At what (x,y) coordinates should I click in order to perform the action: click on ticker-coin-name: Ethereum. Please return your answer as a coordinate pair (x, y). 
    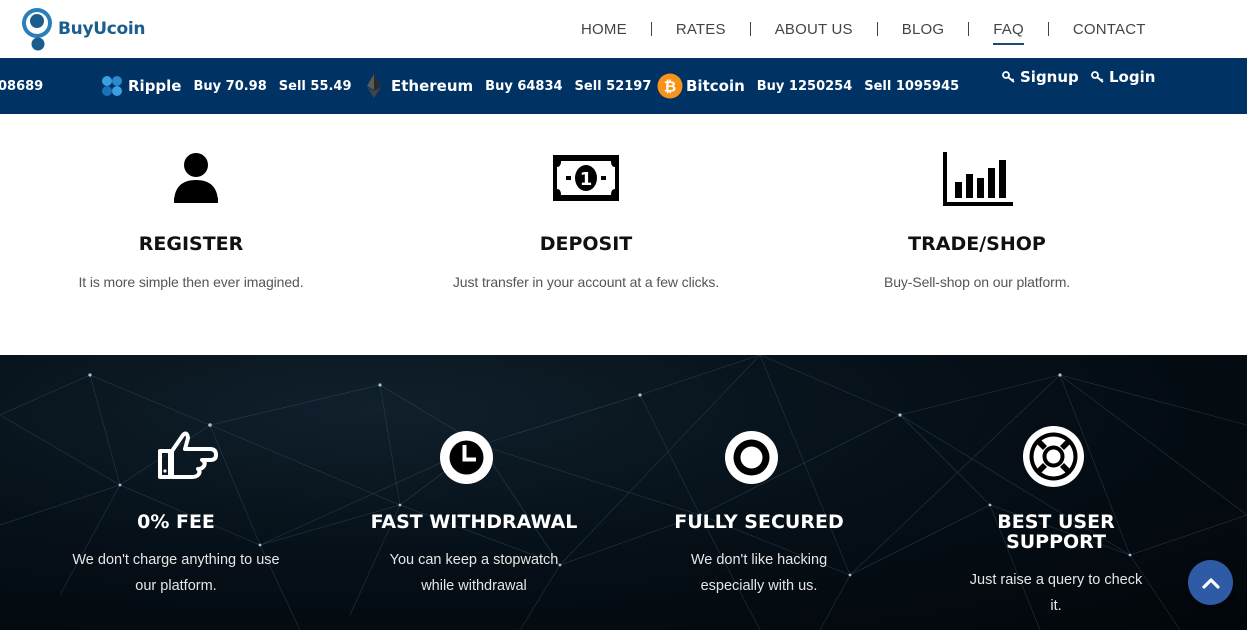
    Looking at the image, I should click on (432, 86).